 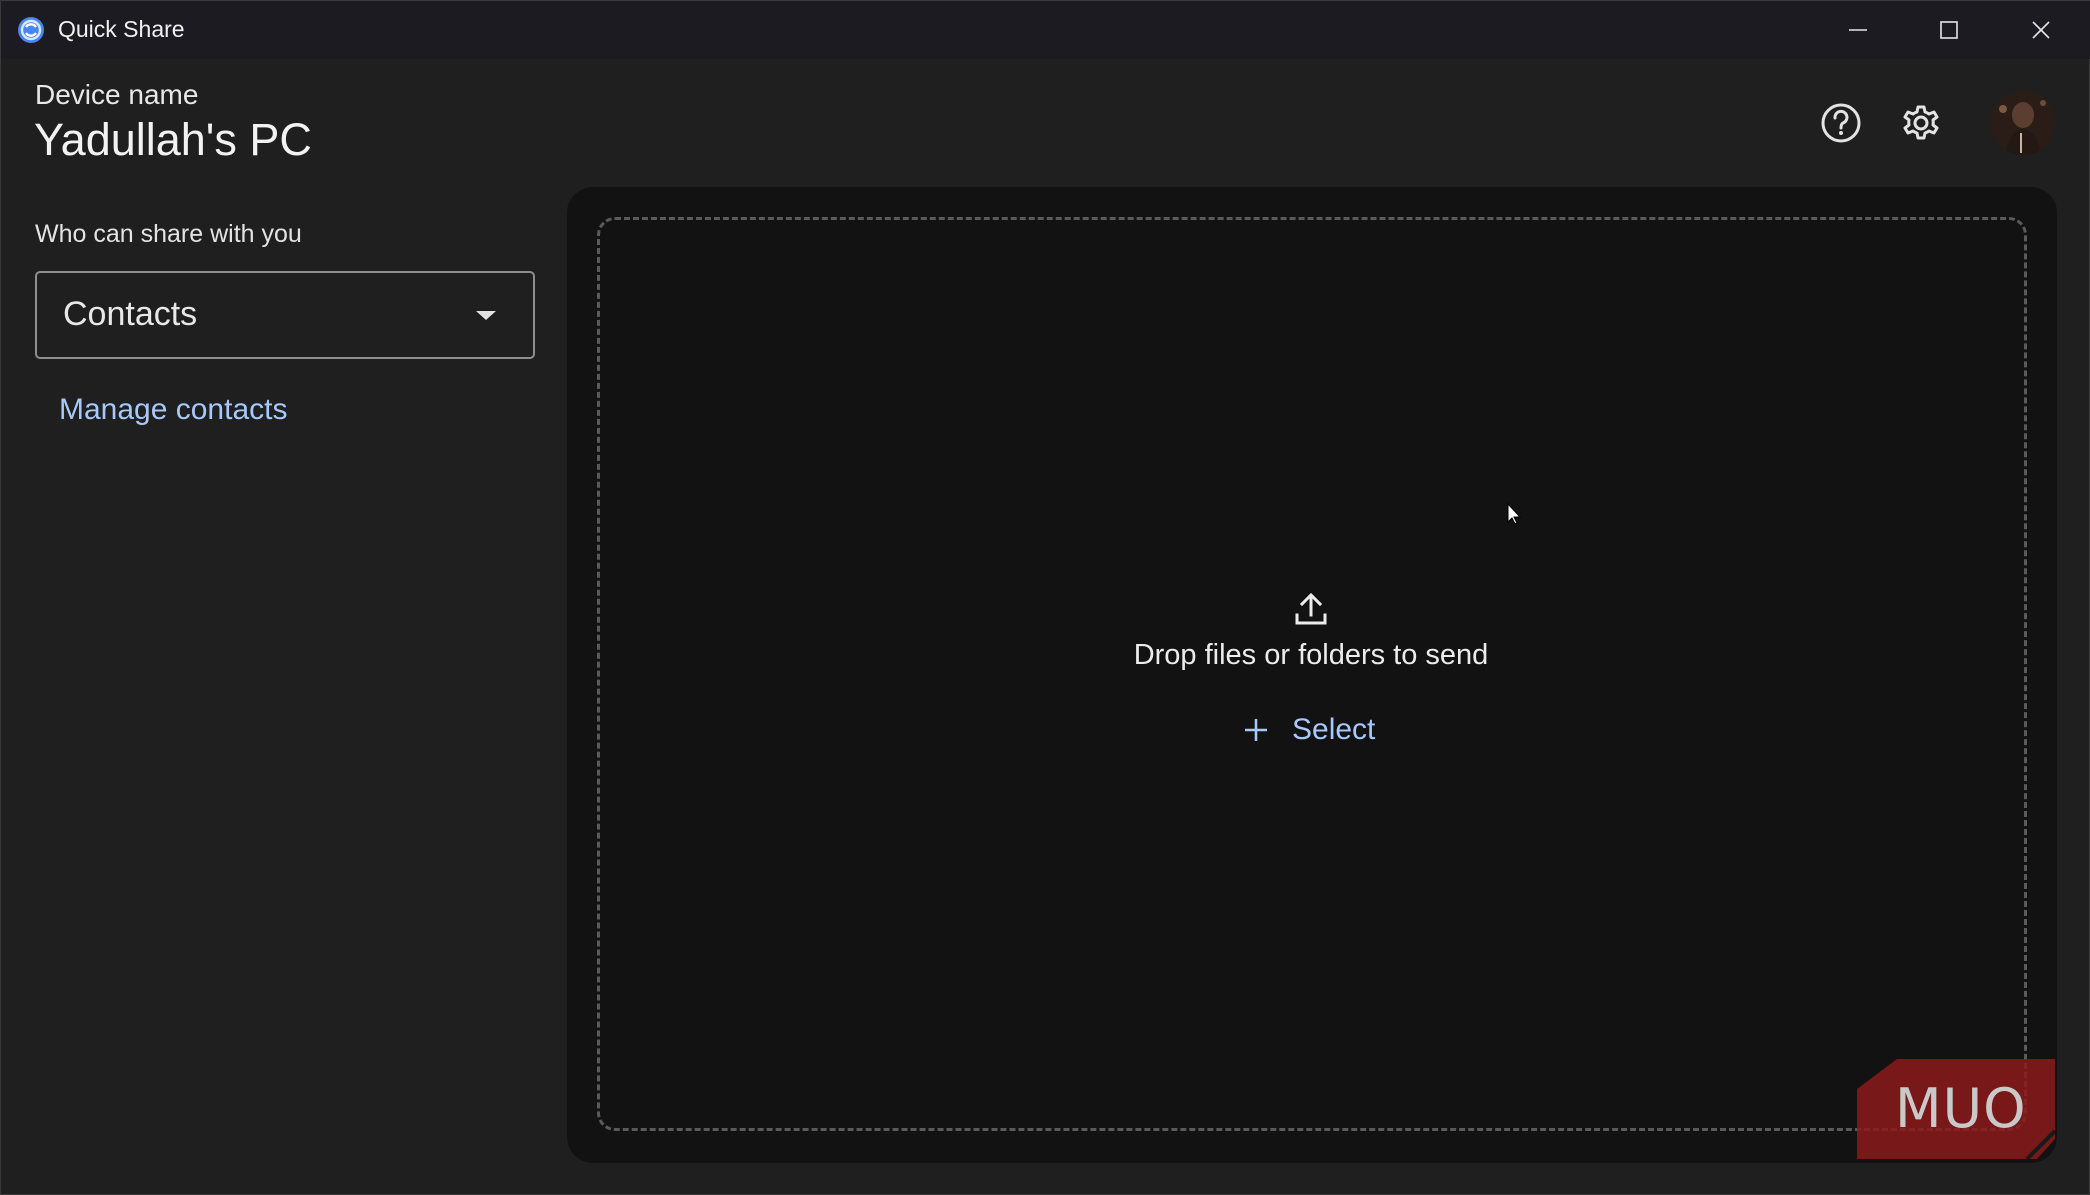 I want to click on share-visibility-label: Who can share with you, so click(x=168, y=234).